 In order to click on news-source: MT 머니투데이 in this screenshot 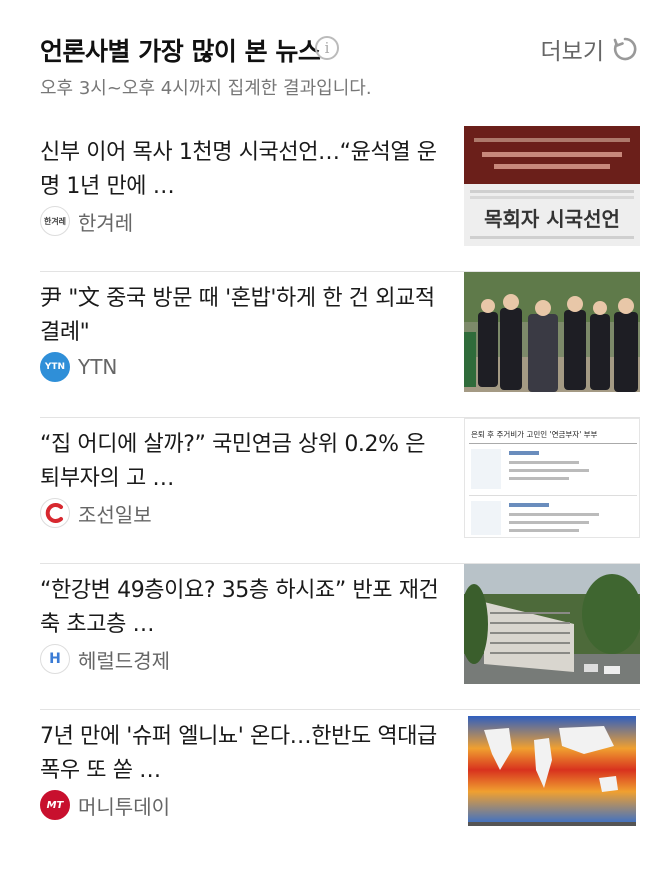, I will do `click(105, 805)`.